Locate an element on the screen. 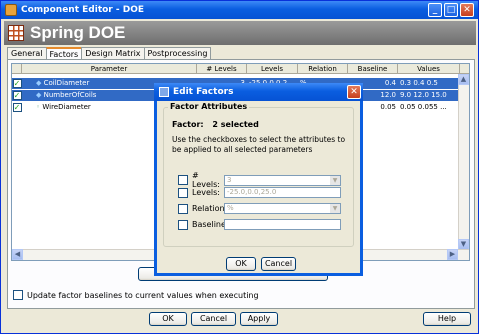 Image resolution: width=479 pixels, height=334 pixels. relation-row: Relation: % ▼ is located at coordinates (259, 208).